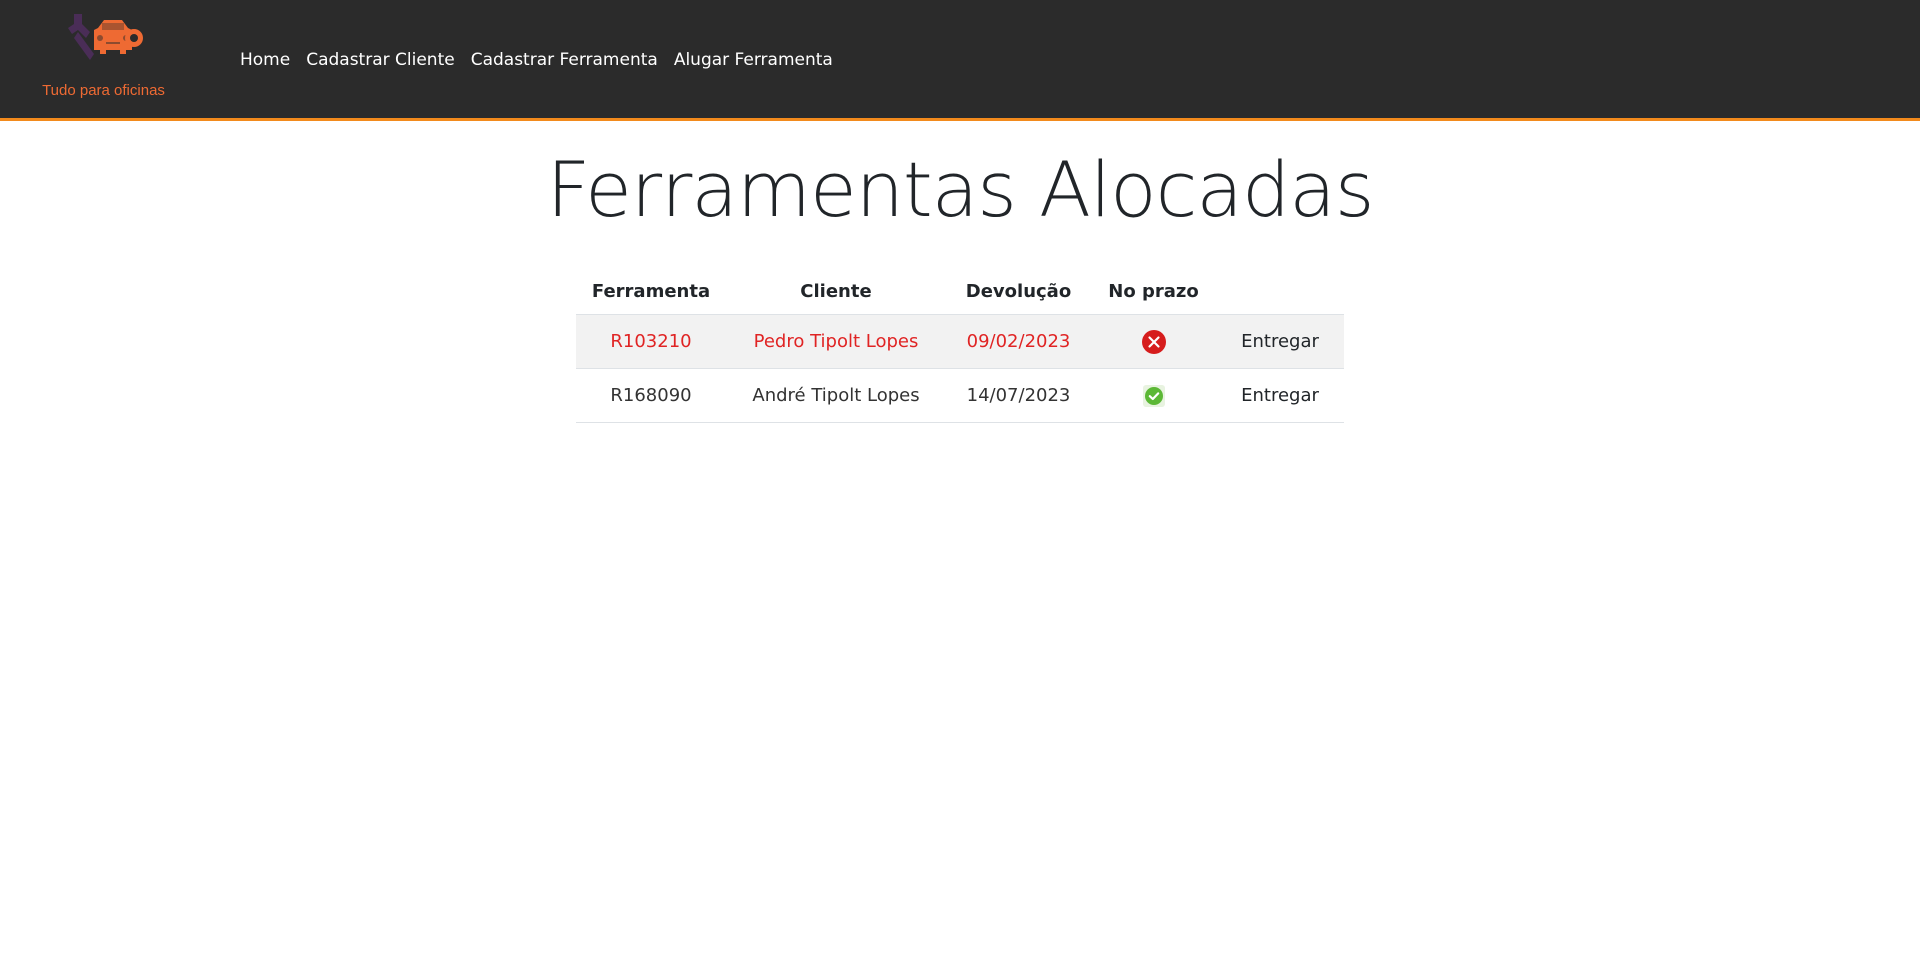 This screenshot has height=962, width=1920. I want to click on x-circle-icon, so click(1153, 341).